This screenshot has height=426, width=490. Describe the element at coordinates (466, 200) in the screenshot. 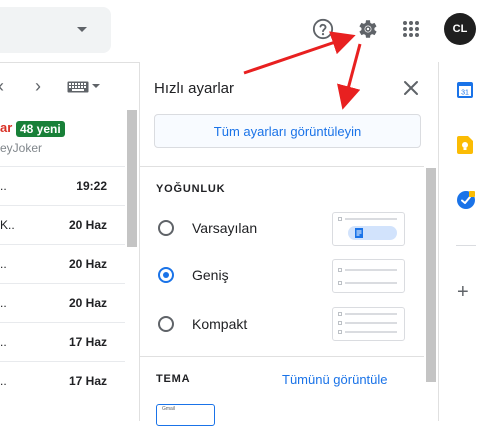

I see `tasks-icon` at that location.